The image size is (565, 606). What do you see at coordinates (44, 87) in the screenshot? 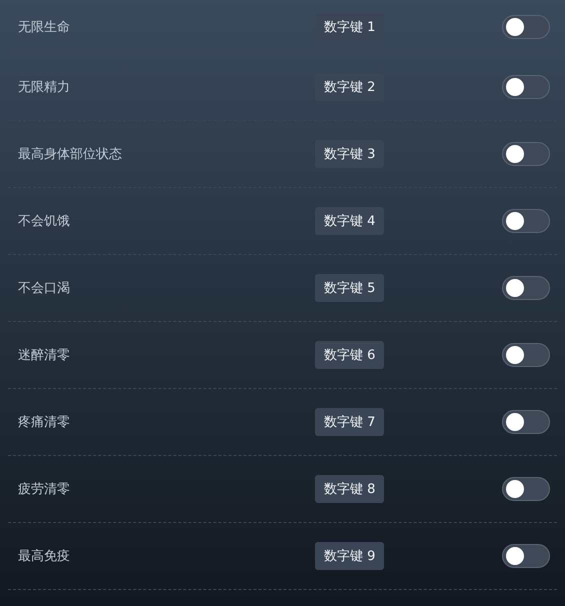
I see `cheat-label: 无限精力` at bounding box center [44, 87].